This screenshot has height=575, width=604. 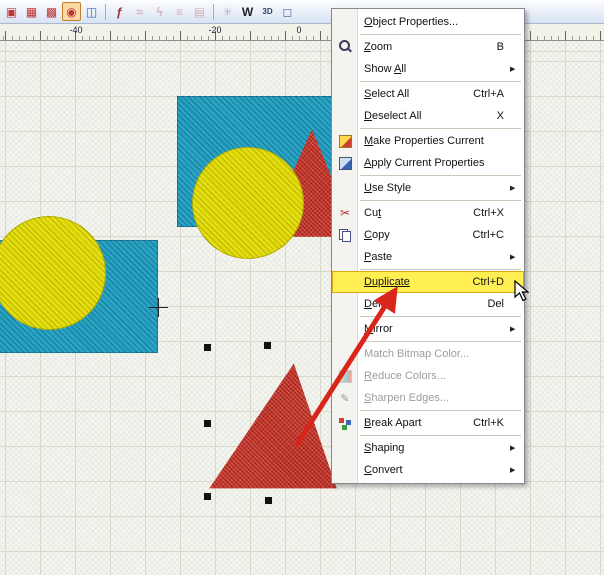 I want to click on menu-item-label: Mirror, so click(x=378, y=329).